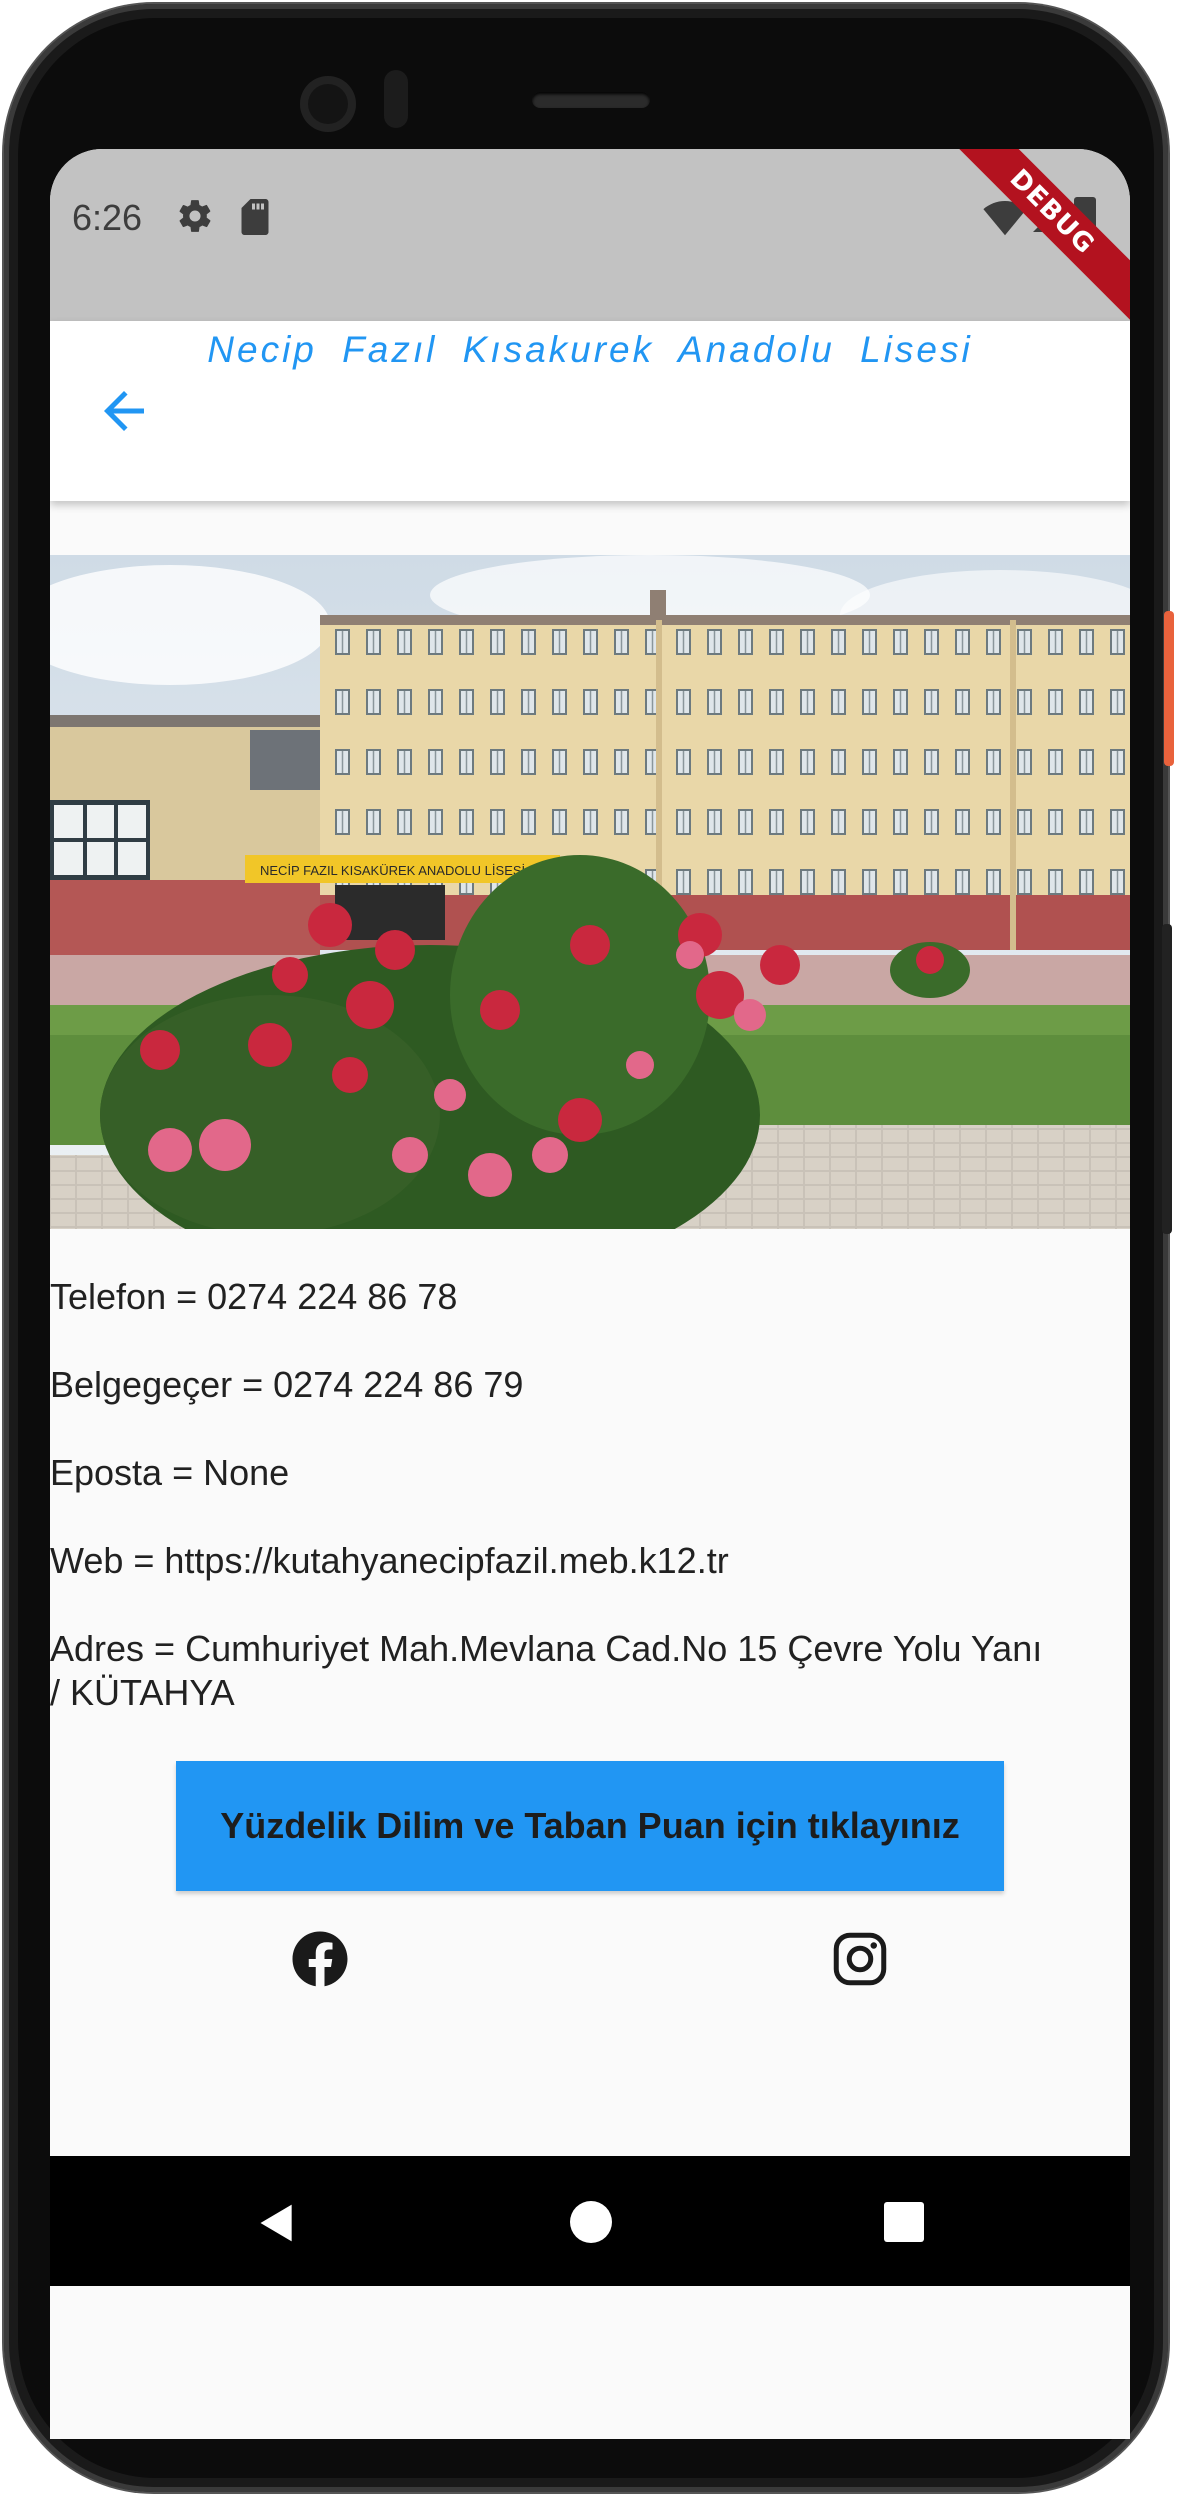 This screenshot has height=2498, width=1178. What do you see at coordinates (1034, 237) in the screenshot?
I see `debug-banner: DEBUG` at bounding box center [1034, 237].